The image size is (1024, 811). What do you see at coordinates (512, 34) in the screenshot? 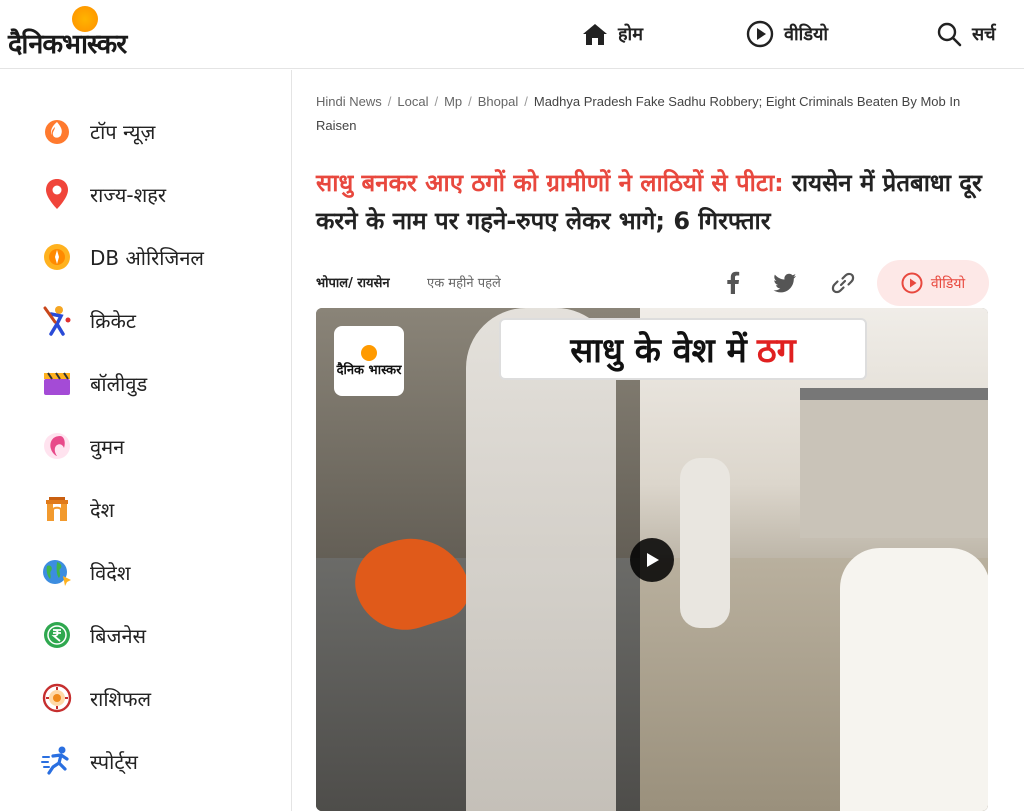
I see `site-header: दैनिकभास्कर होम वीडियो सर्च` at bounding box center [512, 34].